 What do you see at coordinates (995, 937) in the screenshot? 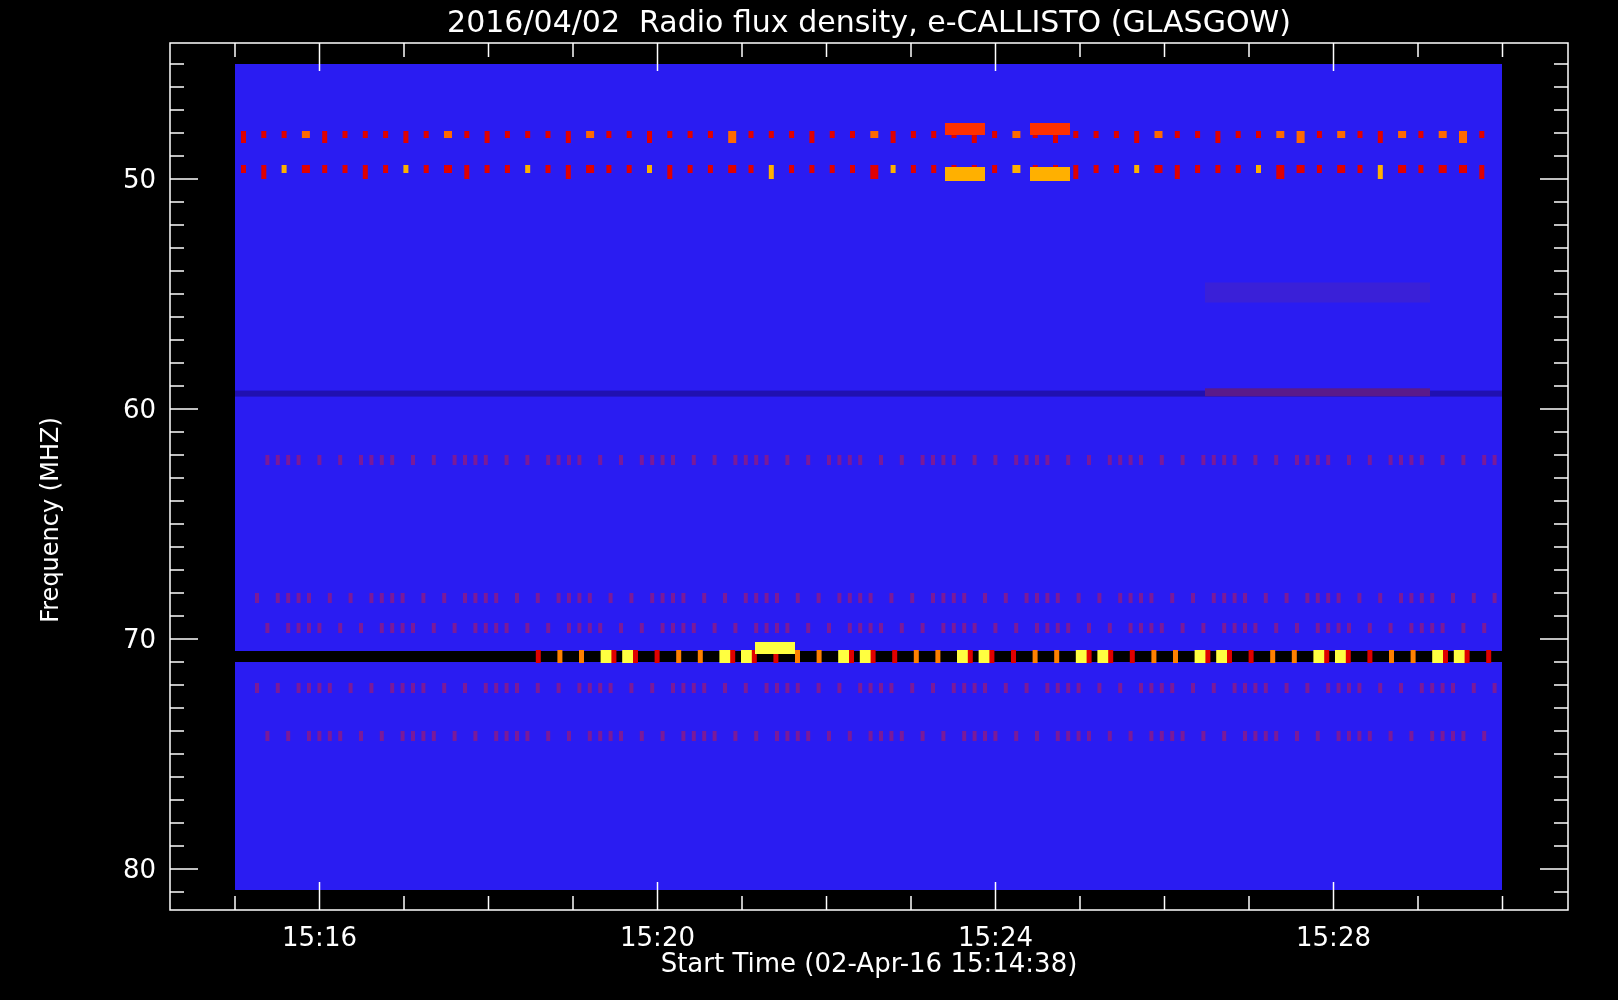
I see `x-tick-label: 15:24` at bounding box center [995, 937].